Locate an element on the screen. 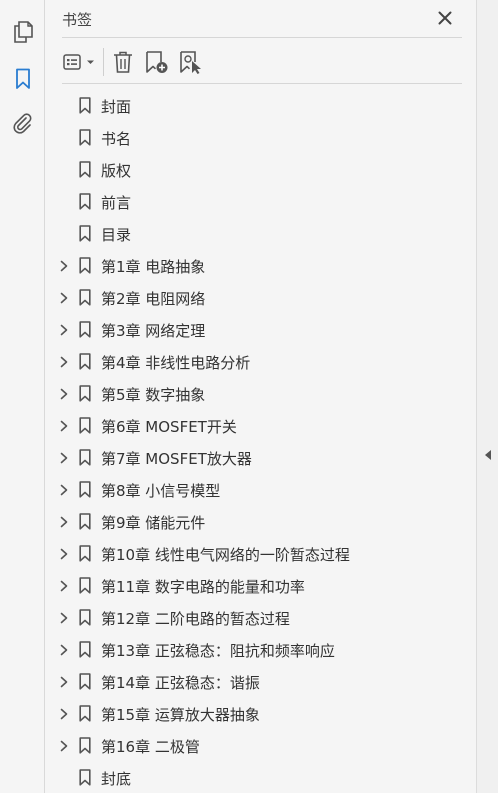 Image resolution: width=498 pixels, height=793 pixels. bookmark-label: 第7章 MOSFET放大器 is located at coordinates (176, 459).